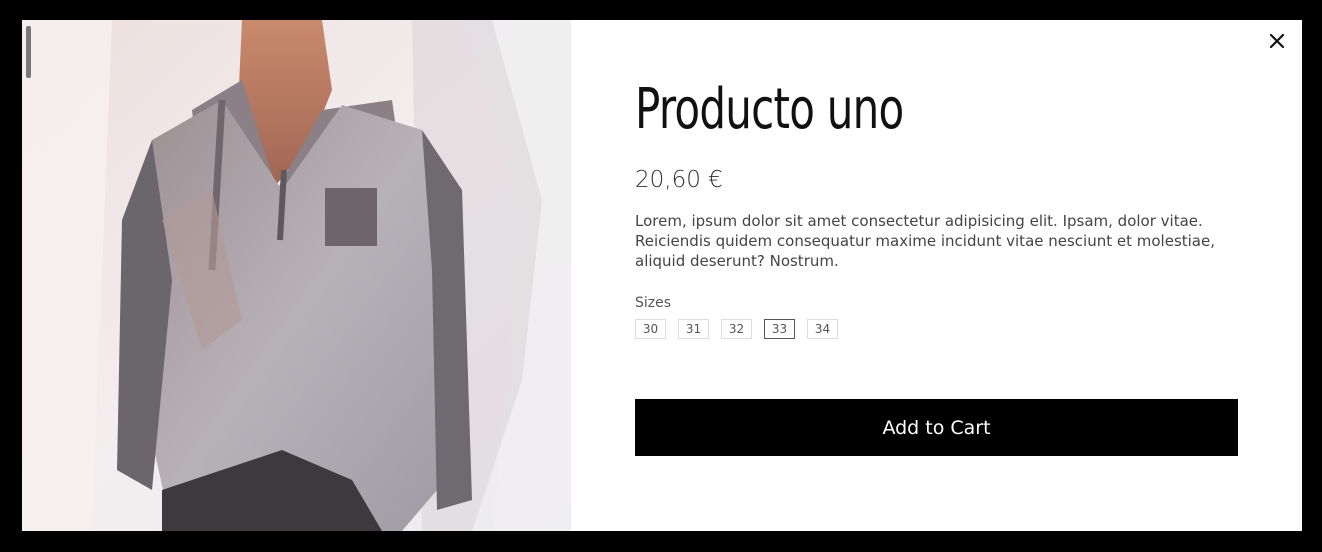 This screenshot has height=552, width=1322. Describe the element at coordinates (936, 427) in the screenshot. I see `add-to-cart-button: Add to Cart` at that location.